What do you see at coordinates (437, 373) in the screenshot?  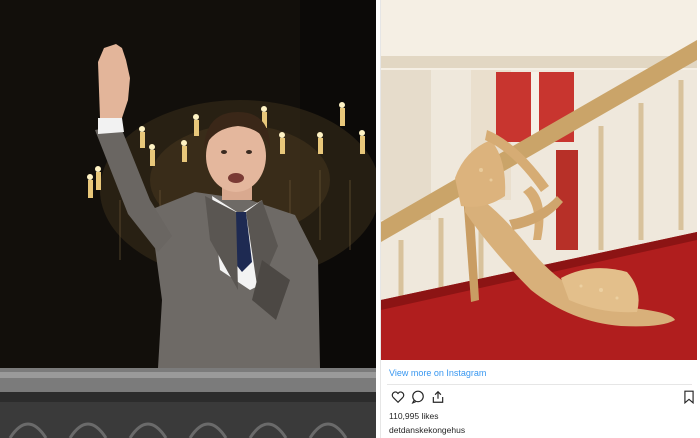 I see `view-more-link: View more on Instagram` at bounding box center [437, 373].